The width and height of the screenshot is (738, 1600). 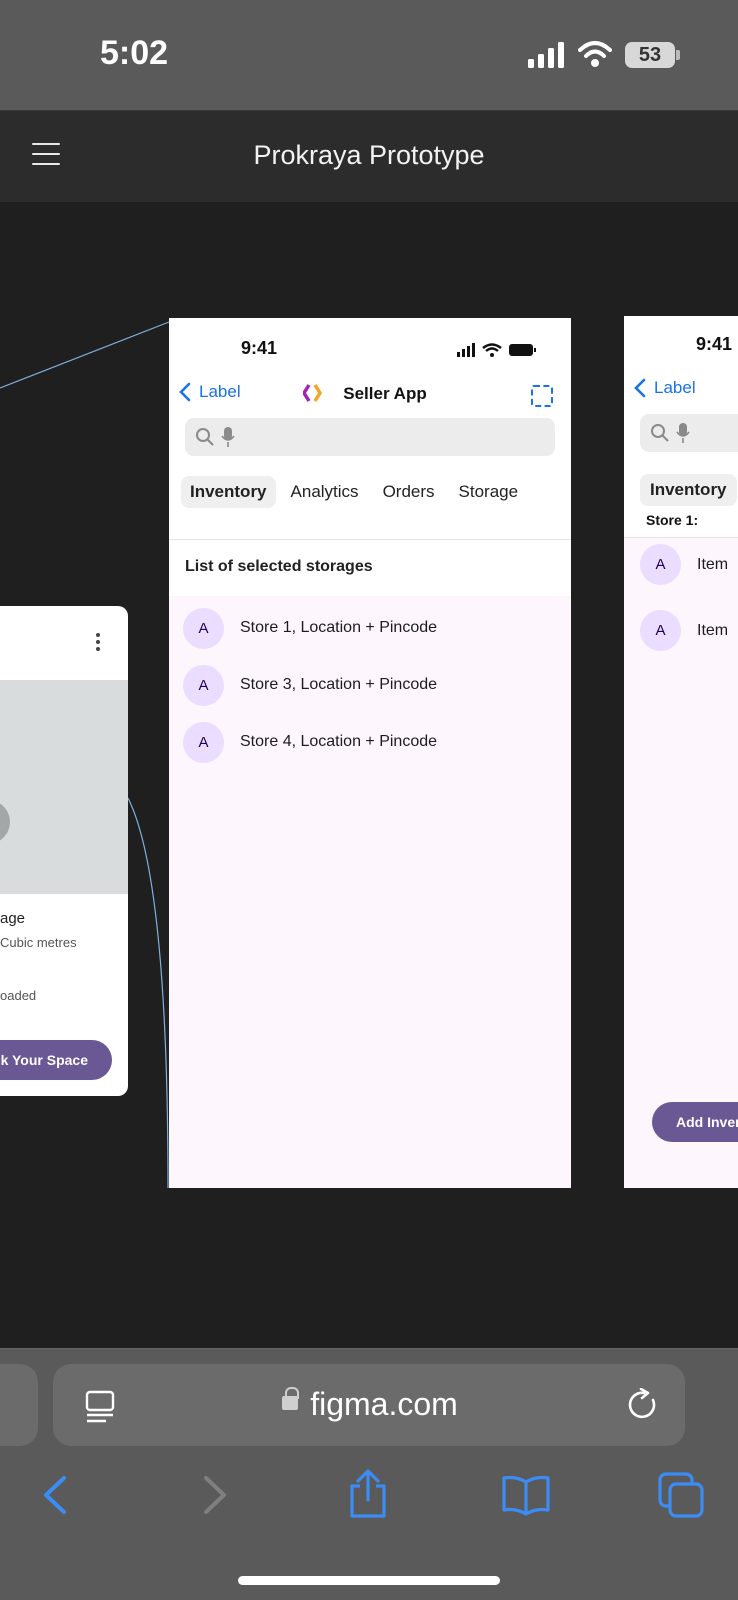 I want to click on bookmarks-icon, so click(x=526, y=1495).